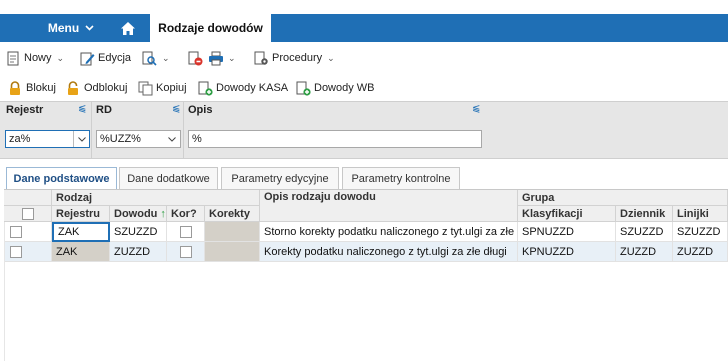 The height and width of the screenshot is (361, 728). What do you see at coordinates (252, 88) in the screenshot?
I see `dowody-kasa-label: Dowody KASA` at bounding box center [252, 88].